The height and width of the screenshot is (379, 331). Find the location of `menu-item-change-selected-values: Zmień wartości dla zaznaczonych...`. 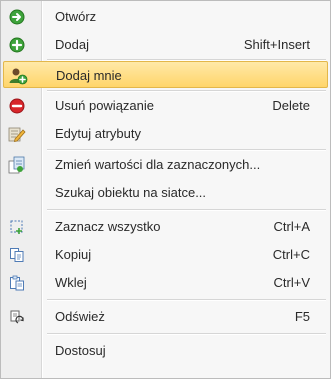

menu-item-change-selected-values: Zmień wartości dla zaznaczonych... is located at coordinates (165, 164).